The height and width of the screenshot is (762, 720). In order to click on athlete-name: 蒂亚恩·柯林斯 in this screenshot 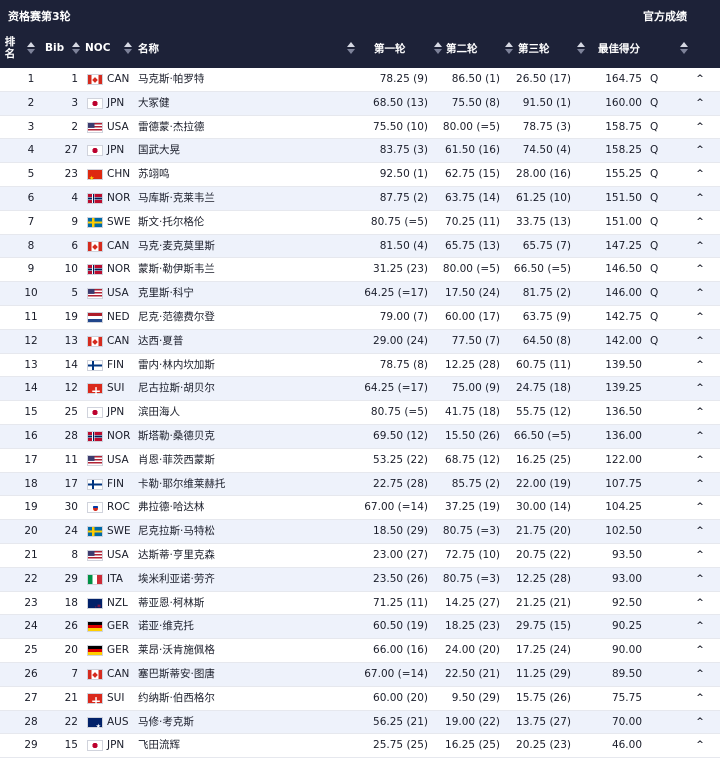, I will do `click(171, 603)`.